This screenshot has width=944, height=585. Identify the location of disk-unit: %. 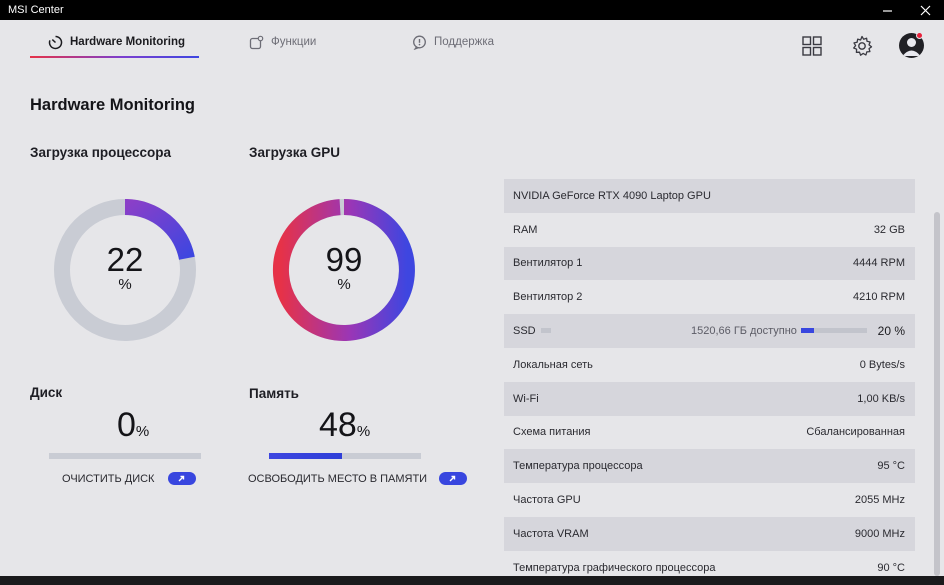
(142, 431).